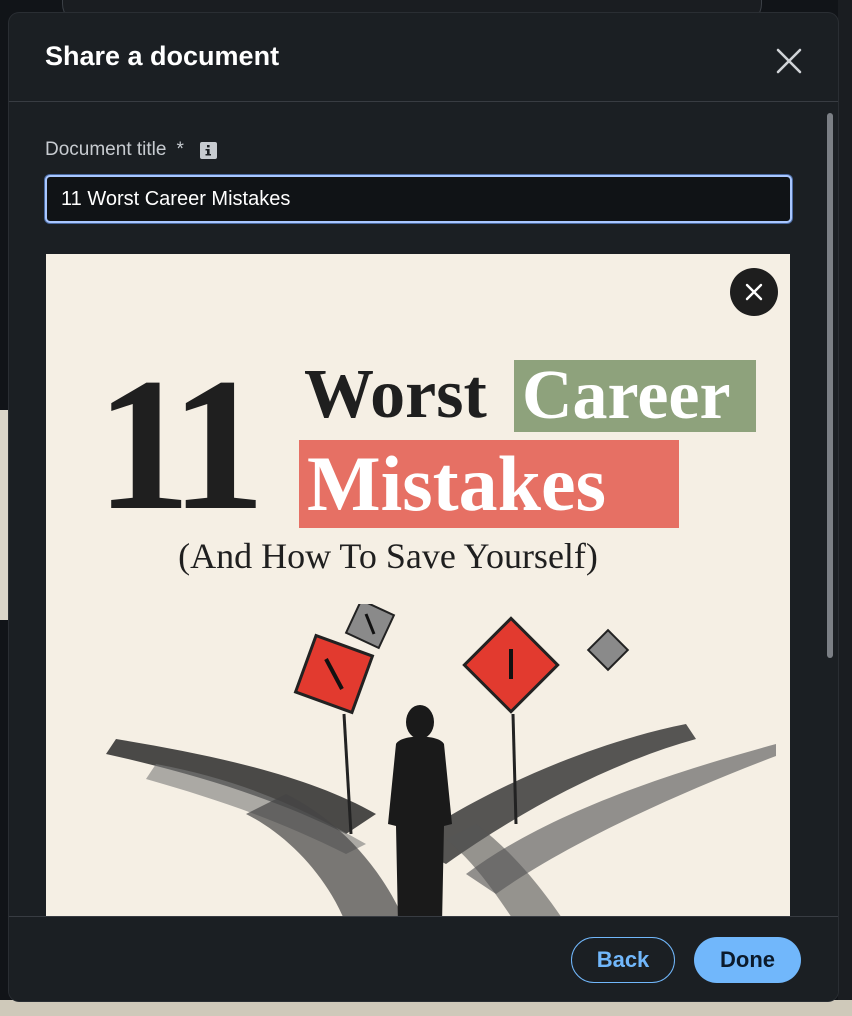  Describe the element at coordinates (423, 958) in the screenshot. I see `dialog-footer: Back Done` at that location.